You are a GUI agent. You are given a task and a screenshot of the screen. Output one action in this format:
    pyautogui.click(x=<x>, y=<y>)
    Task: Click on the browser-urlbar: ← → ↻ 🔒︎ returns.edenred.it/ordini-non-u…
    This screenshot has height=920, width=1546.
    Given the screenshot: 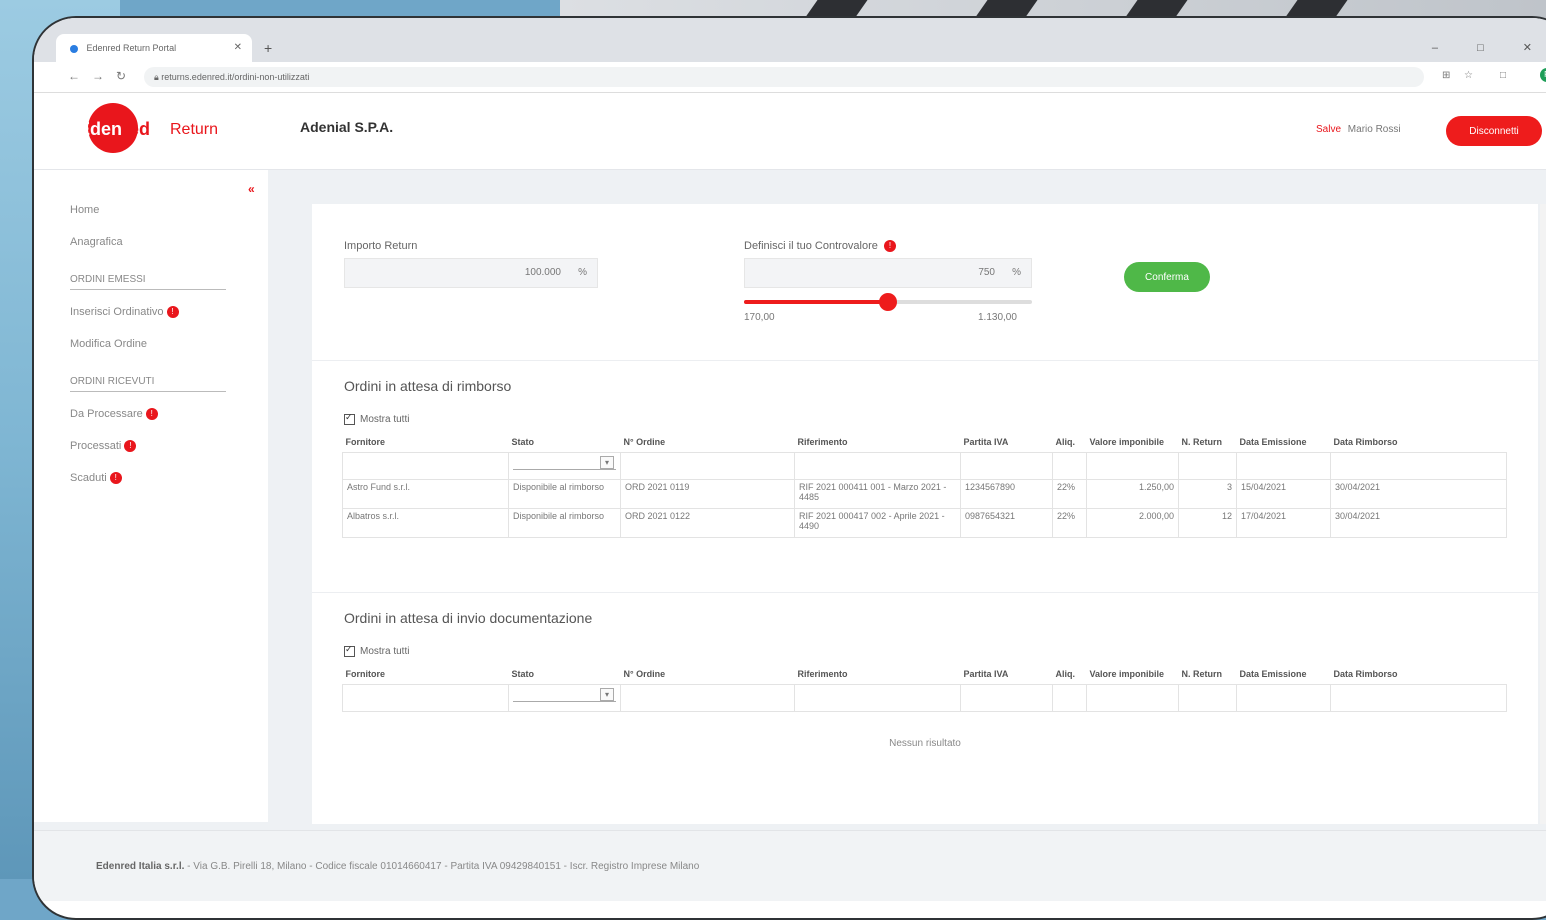 What is the action you would take?
    pyautogui.click(x=790, y=77)
    